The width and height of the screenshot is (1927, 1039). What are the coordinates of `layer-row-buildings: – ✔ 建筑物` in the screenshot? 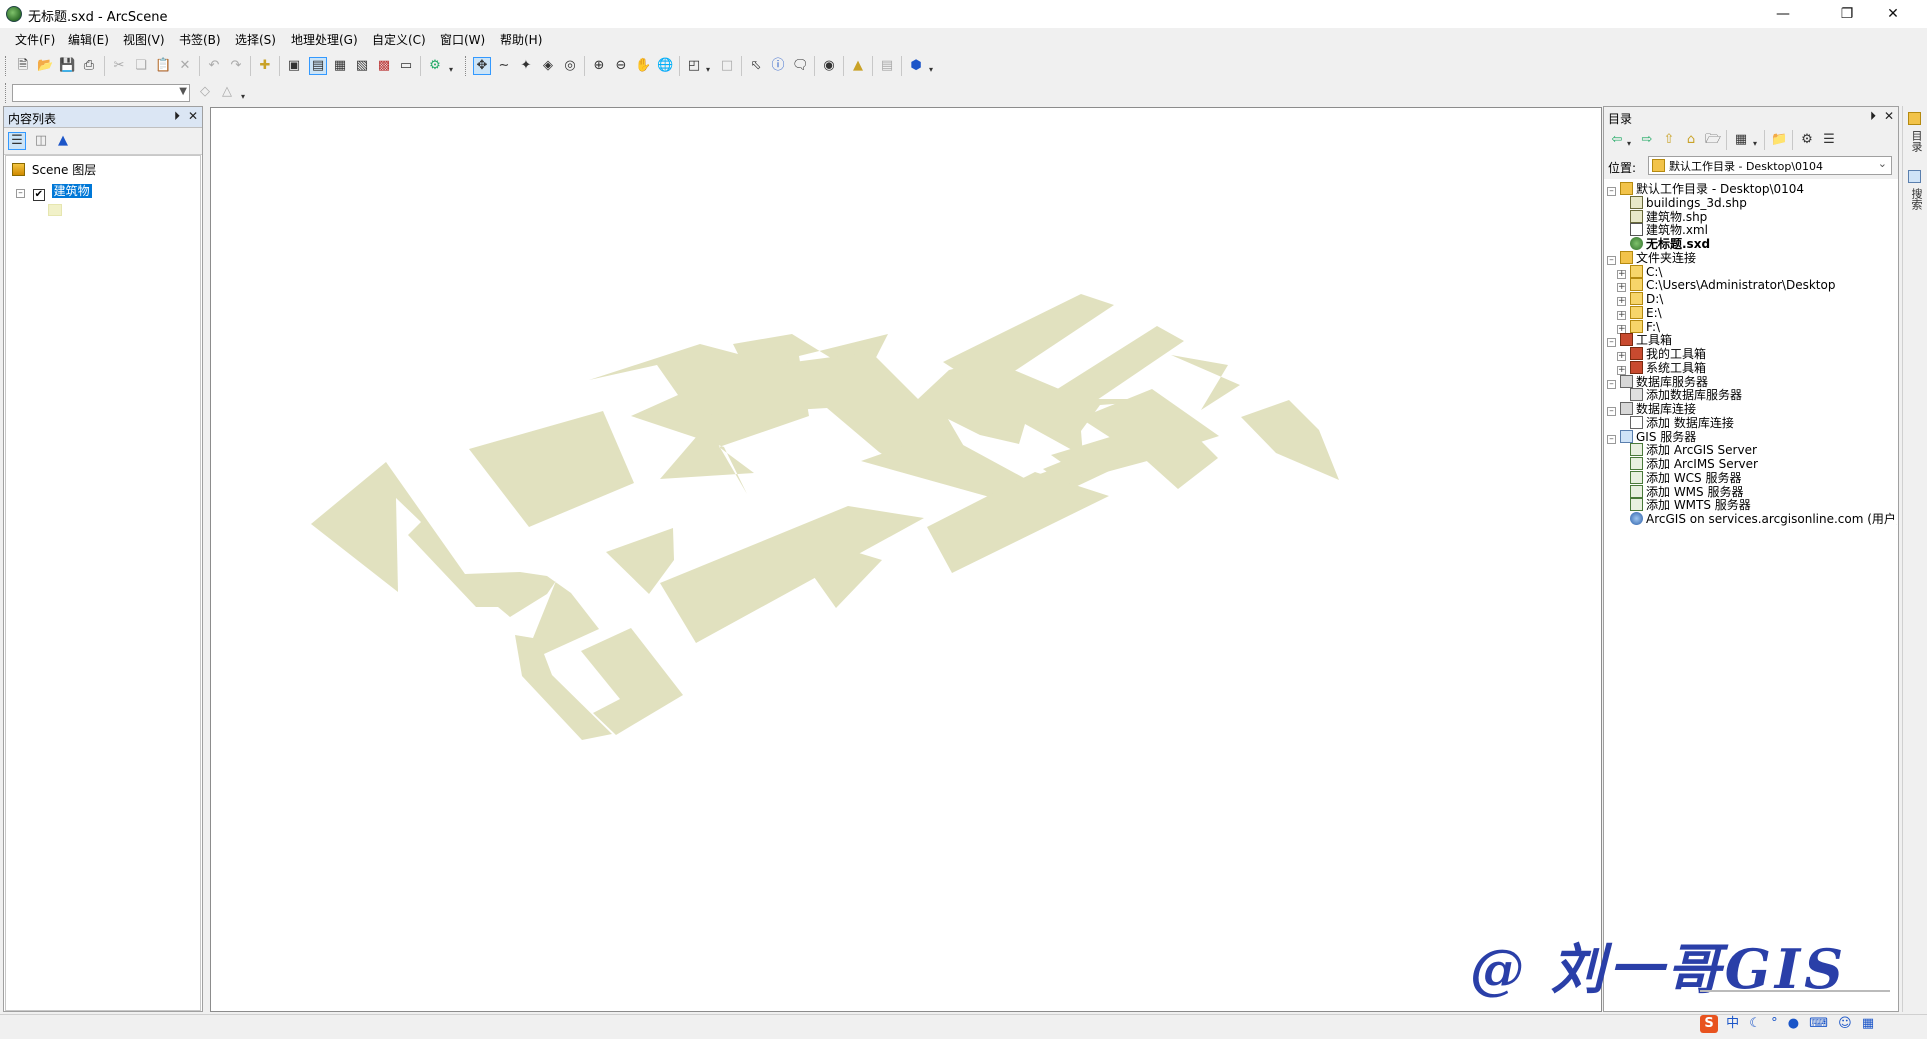 It's located at (54, 192).